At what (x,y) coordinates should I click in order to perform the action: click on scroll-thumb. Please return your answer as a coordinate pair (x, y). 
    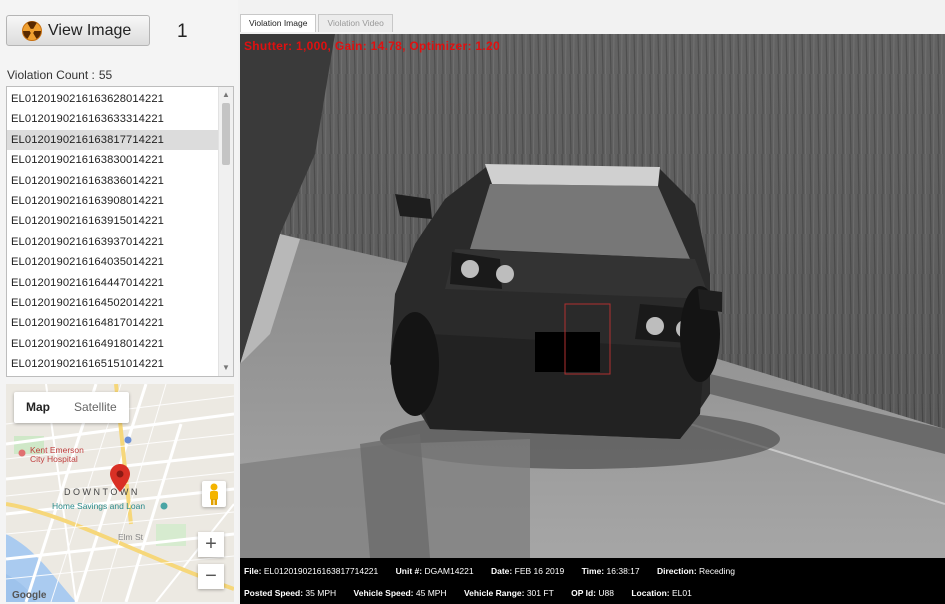
    Looking at the image, I should click on (226, 134).